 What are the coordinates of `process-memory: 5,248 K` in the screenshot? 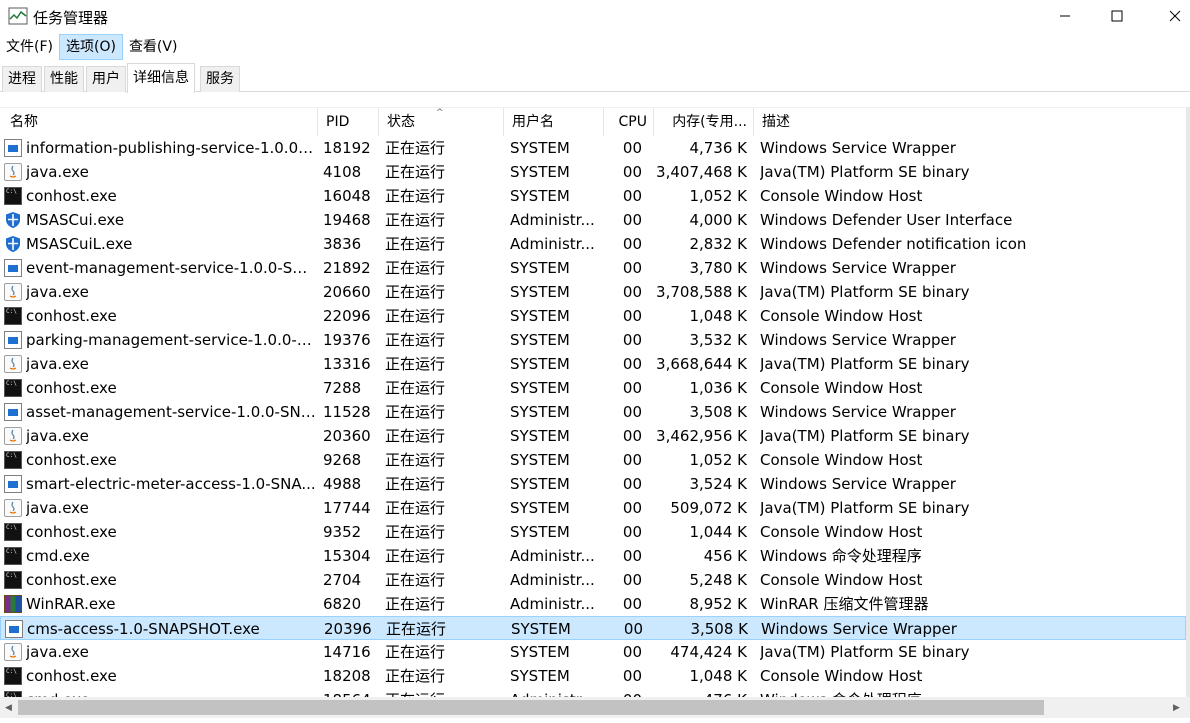 It's located at (718, 580).